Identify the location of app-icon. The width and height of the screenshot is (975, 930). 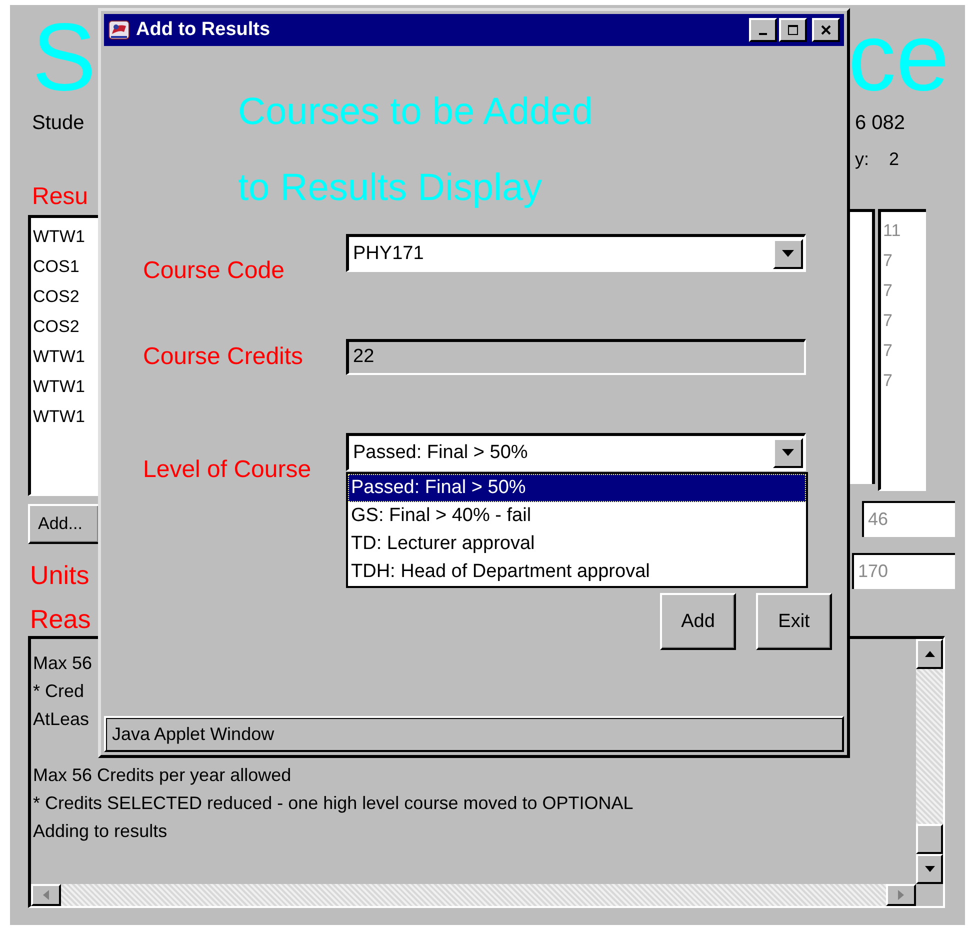
(119, 30).